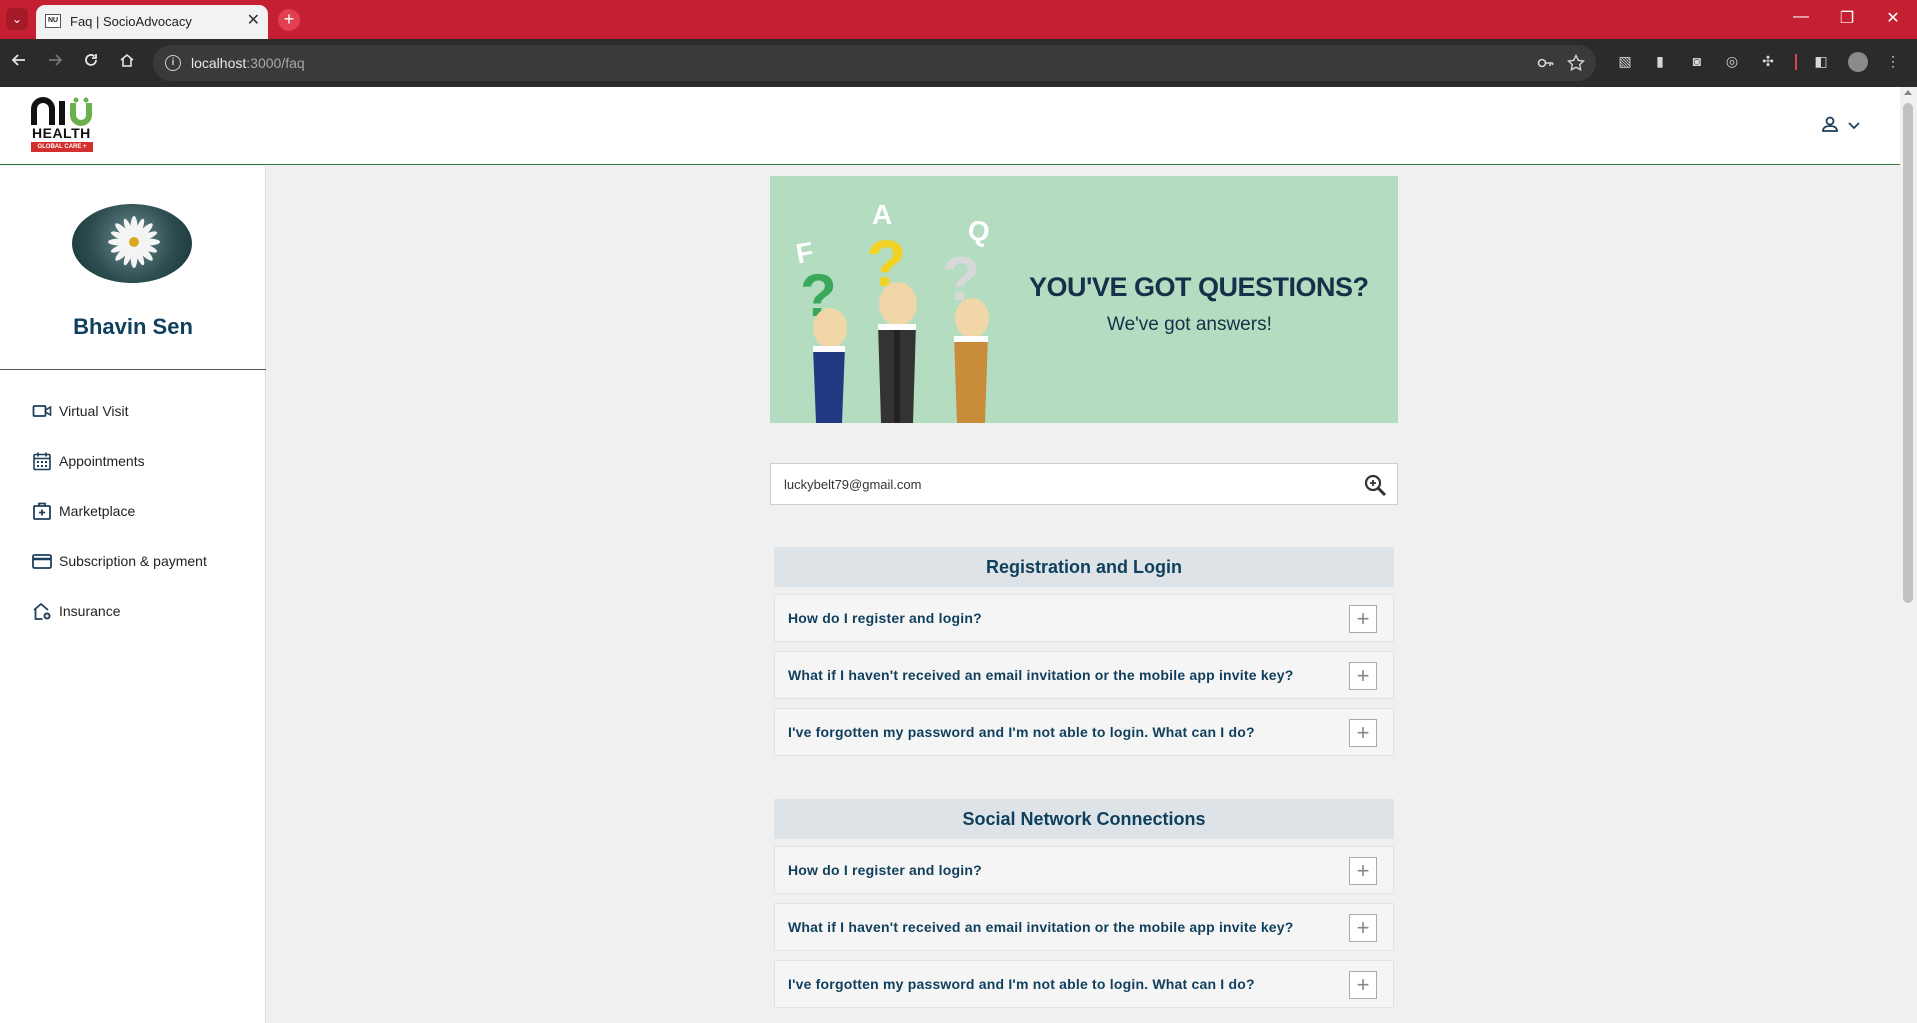 The image size is (1917, 1023). Describe the element at coordinates (1854, 125) in the screenshot. I see `chevron-down-icon` at that location.